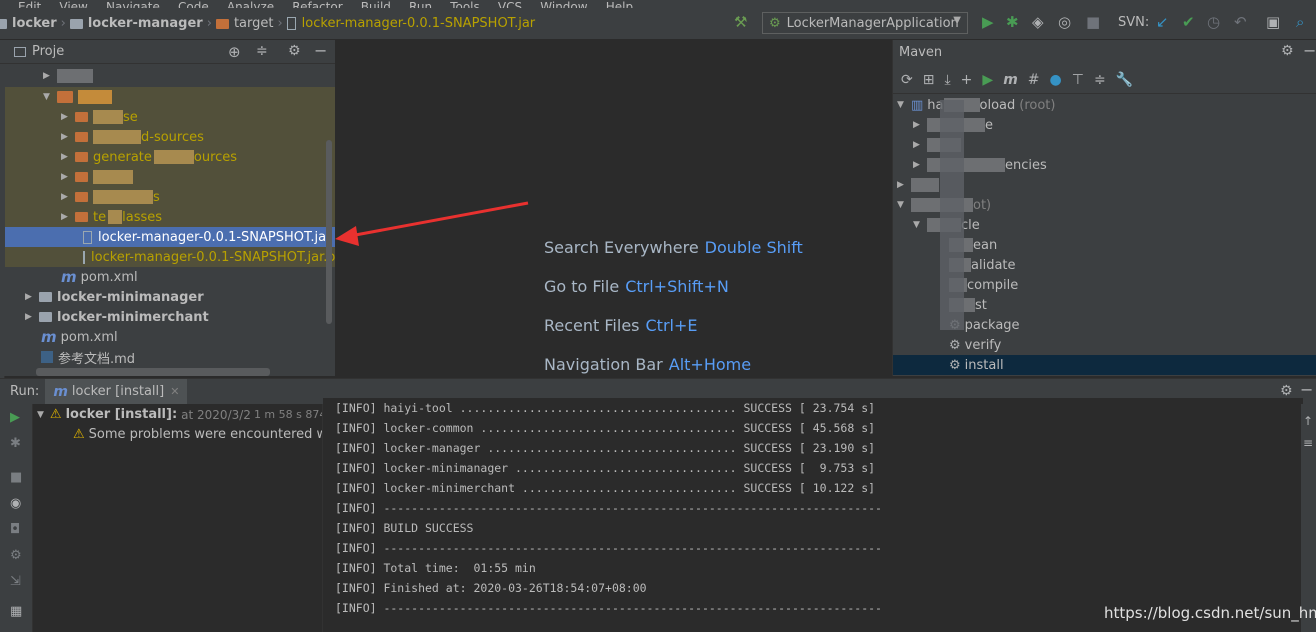 The width and height of the screenshot is (1316, 632). Describe the element at coordinates (60, 391) in the screenshot. I see `maven-icon: m` at that location.